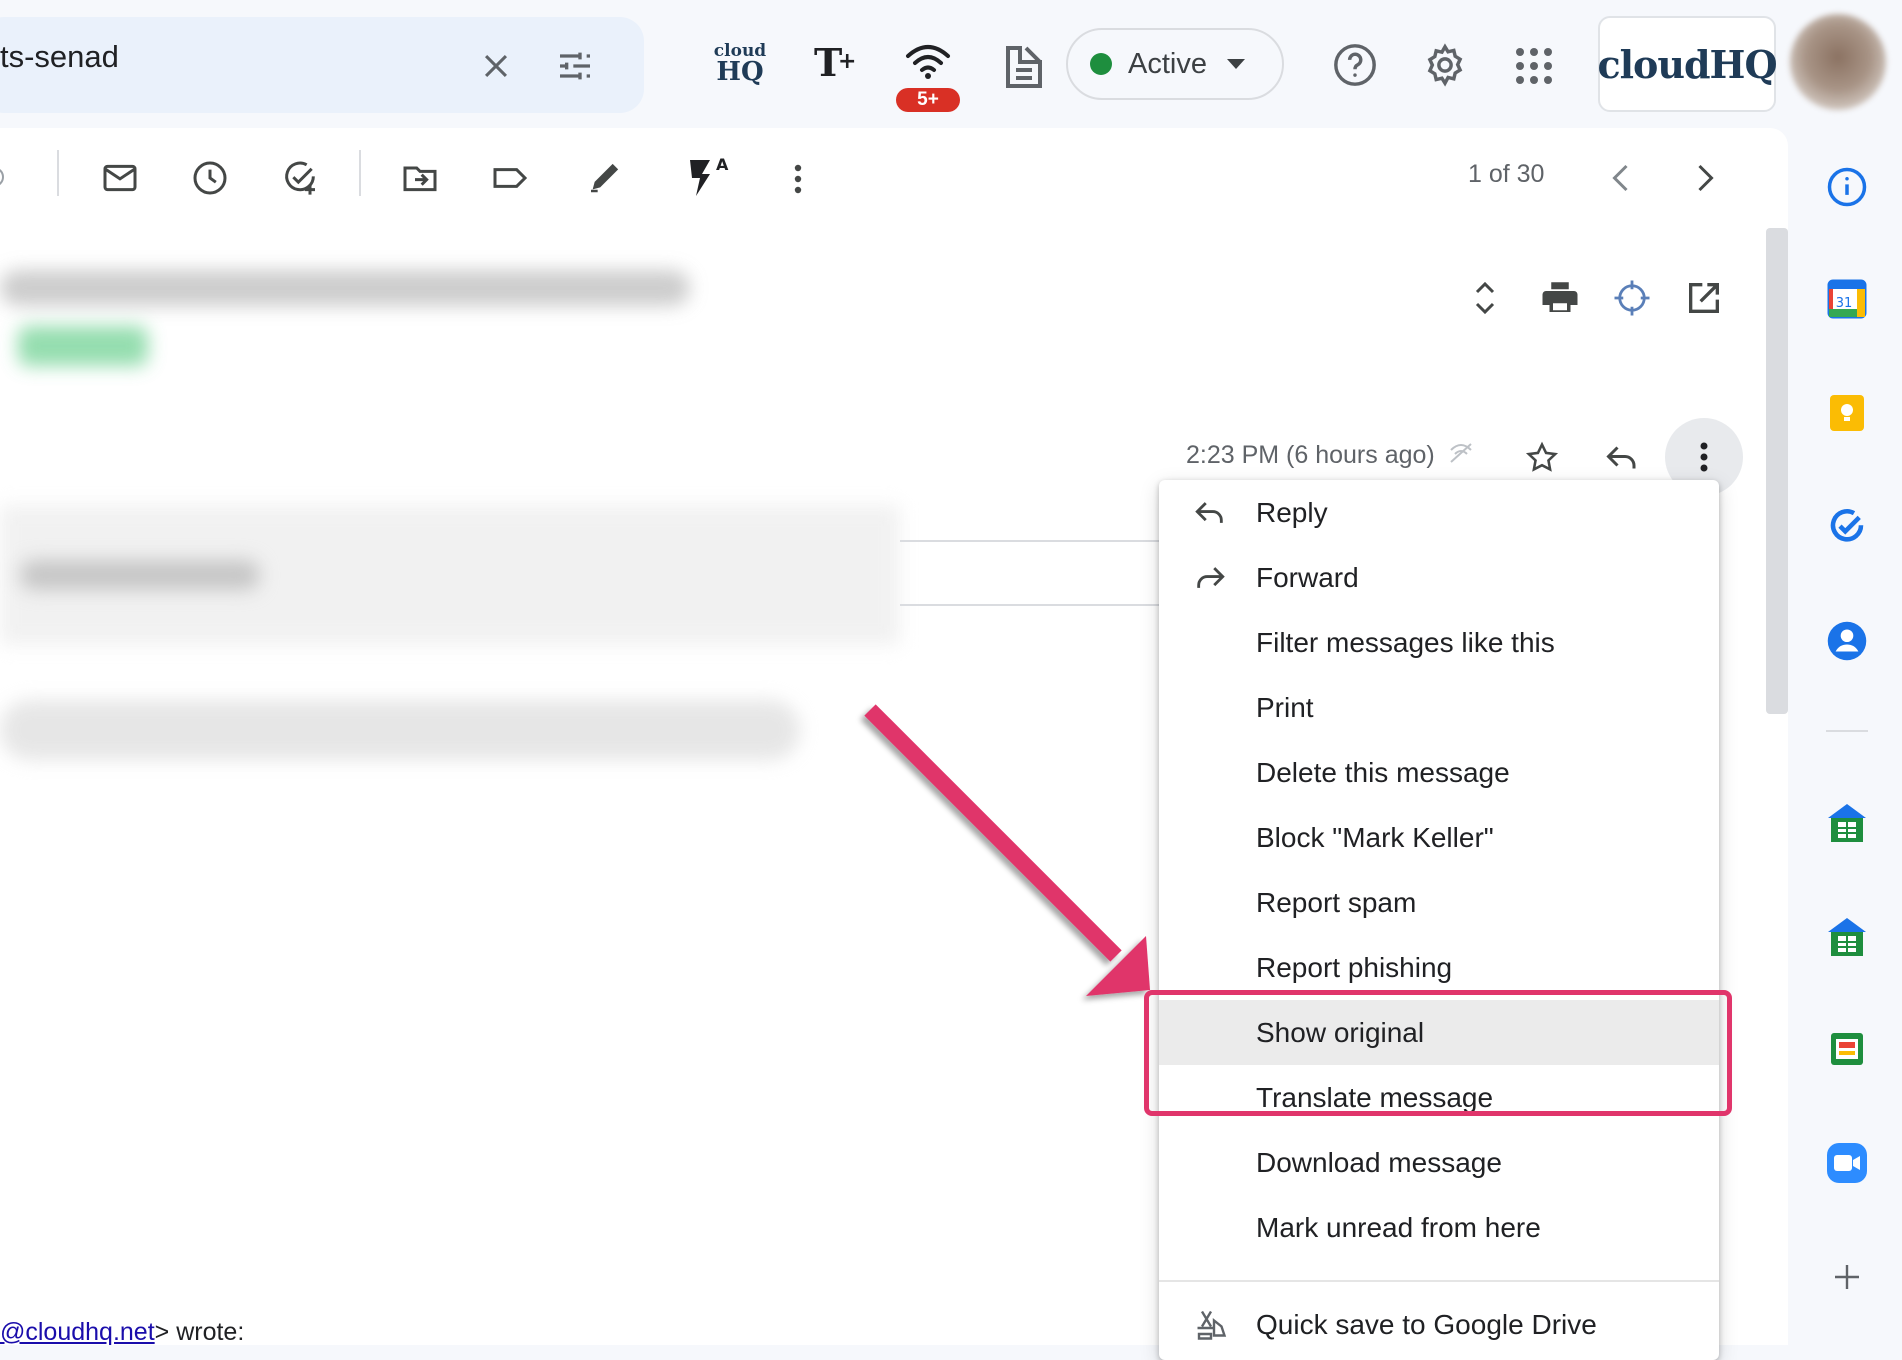  I want to click on search-options-icon, so click(575, 66).